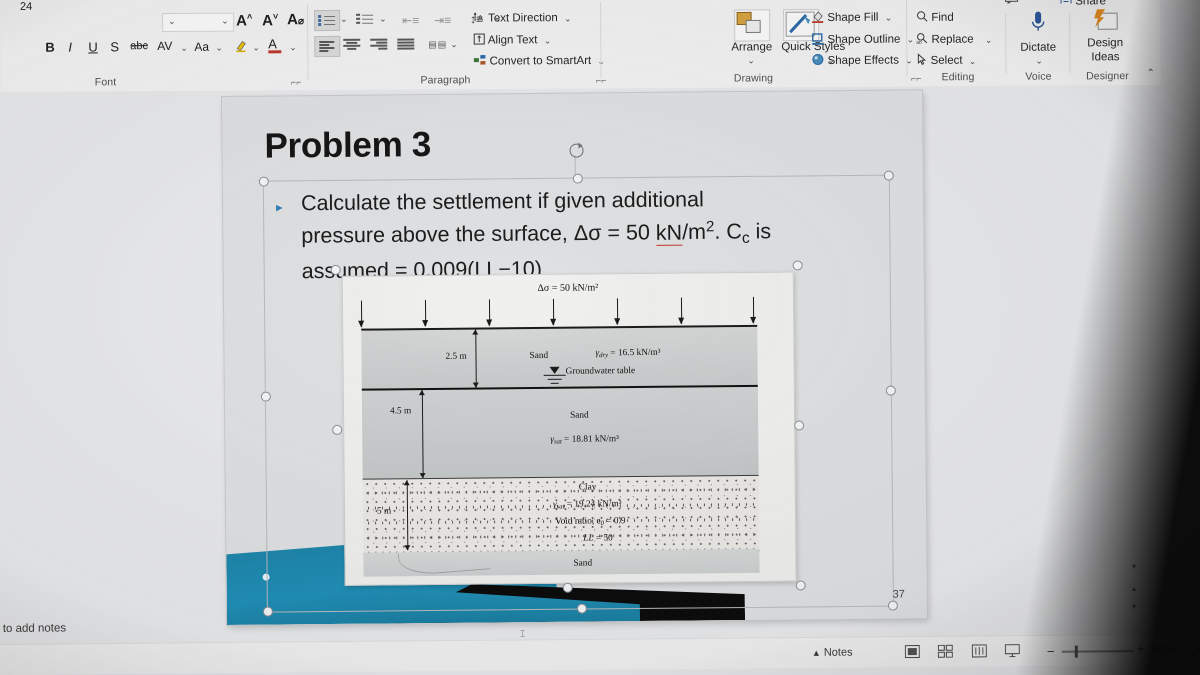  Describe the element at coordinates (275, 45) in the screenshot. I see `font-color-button: A` at that location.